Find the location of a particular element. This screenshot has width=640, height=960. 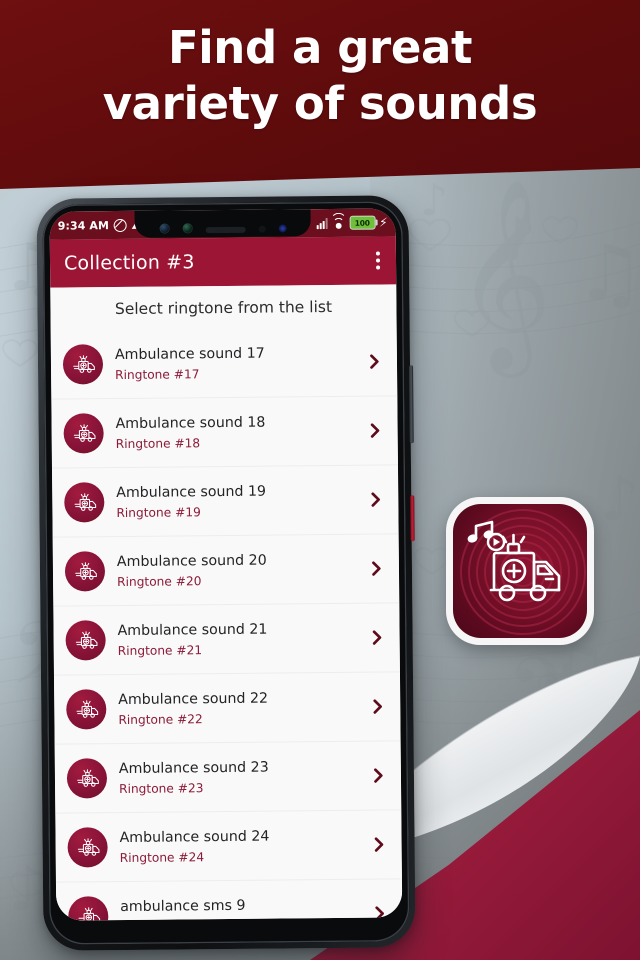

list-item-title: ambulance sms 9 is located at coordinates (183, 907).